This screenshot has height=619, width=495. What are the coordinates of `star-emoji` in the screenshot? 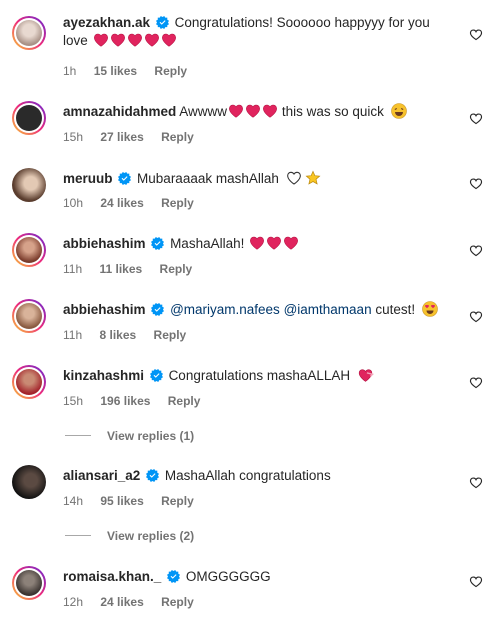 It's located at (313, 180).